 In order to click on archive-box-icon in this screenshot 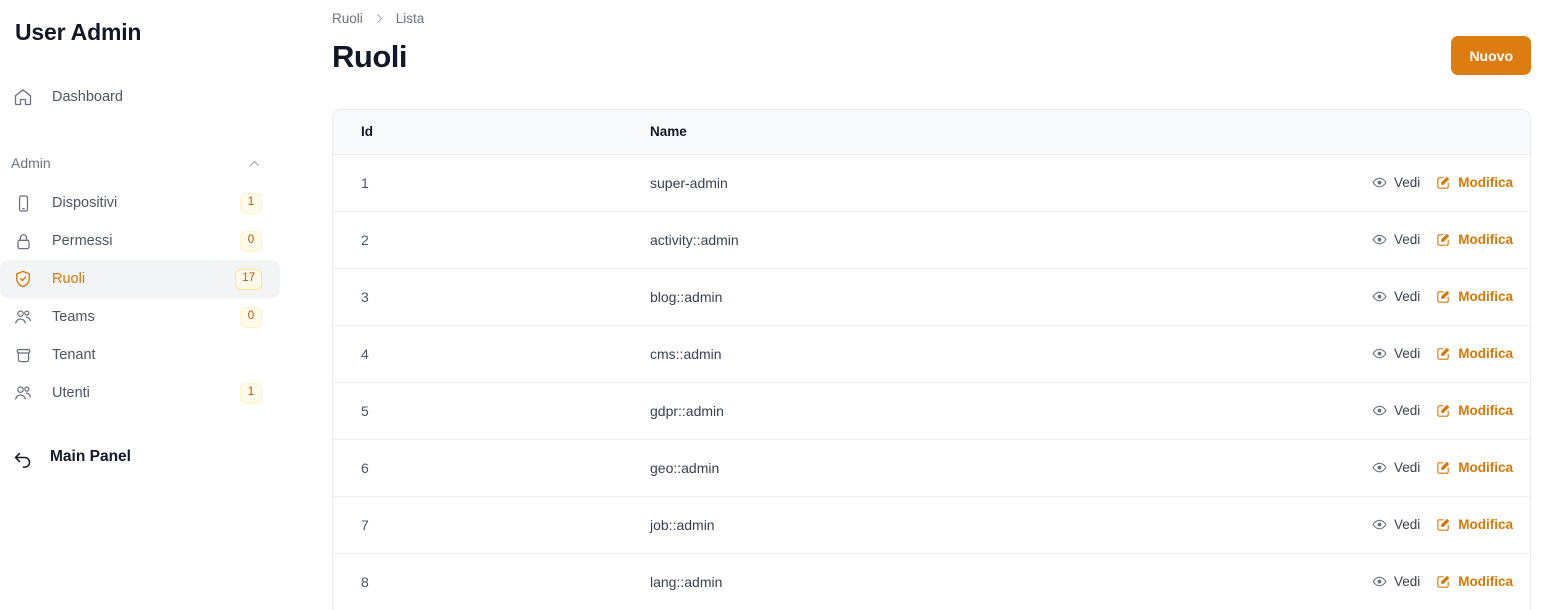, I will do `click(23, 355)`.